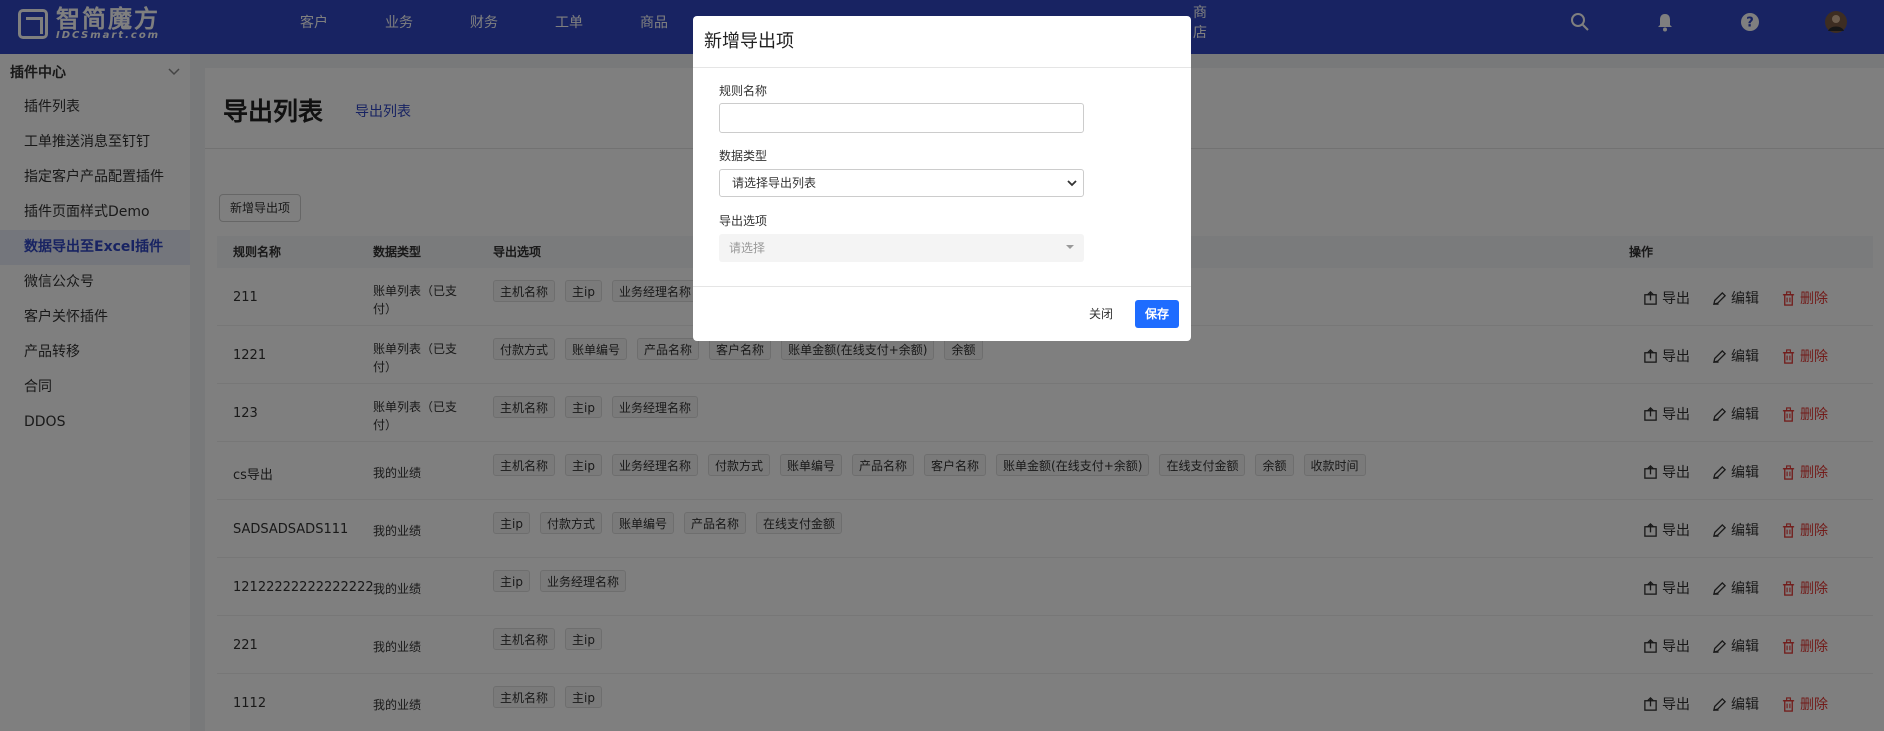 Image resolution: width=1884 pixels, height=731 pixels. Describe the element at coordinates (743, 156) in the screenshot. I see `data-type-label: 数据类型` at that location.